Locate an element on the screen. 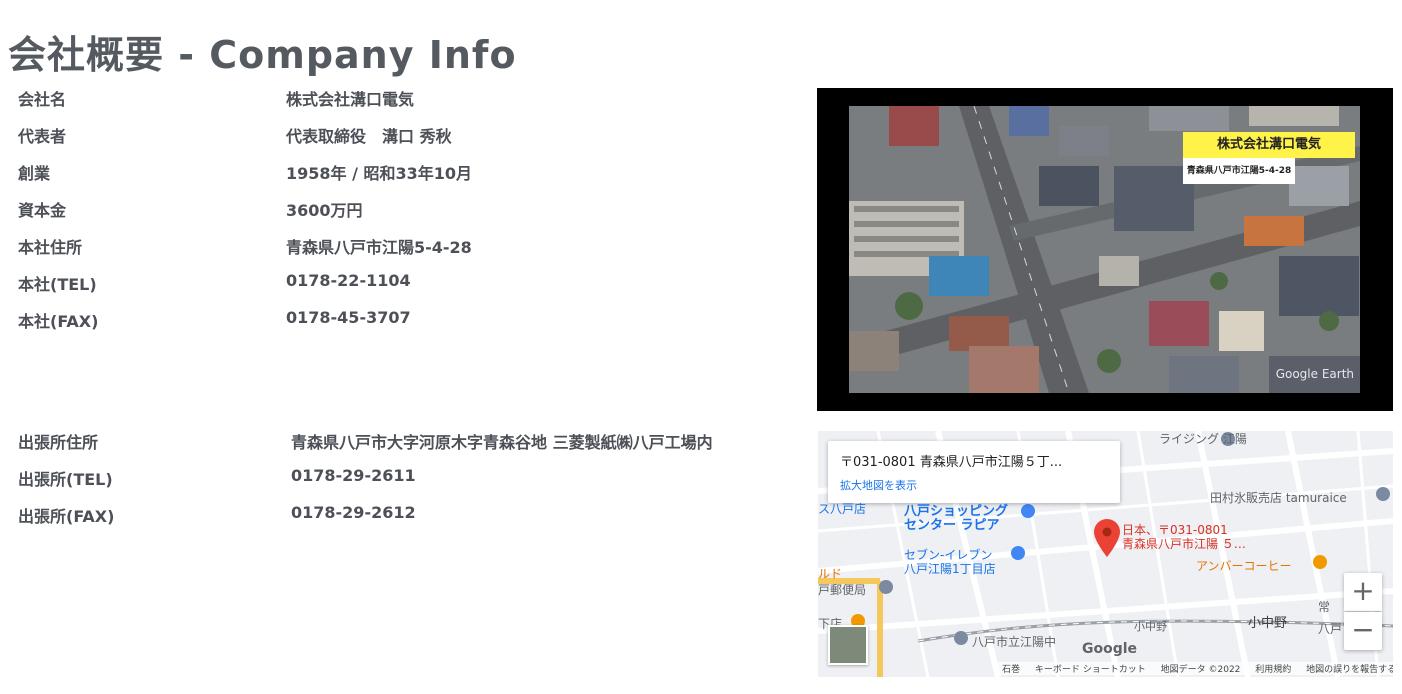  aerial-address-tag: 青森県八戸市江陽5-4-28 is located at coordinates (1239, 171).